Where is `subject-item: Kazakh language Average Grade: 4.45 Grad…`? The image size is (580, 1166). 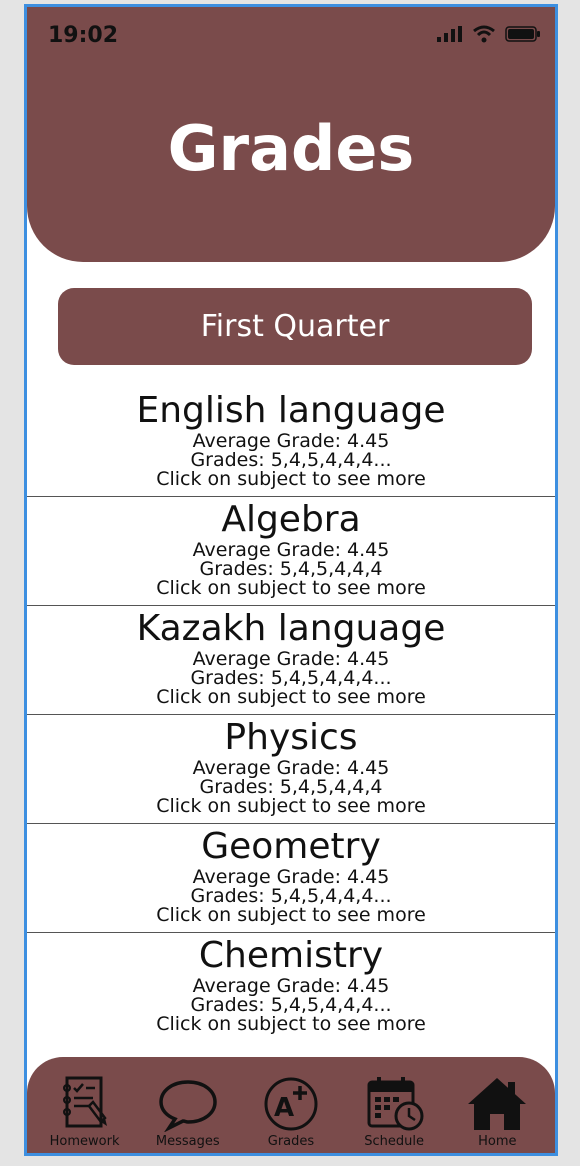 subject-item: Kazakh language Average Grade: 4.45 Grad… is located at coordinates (291, 660).